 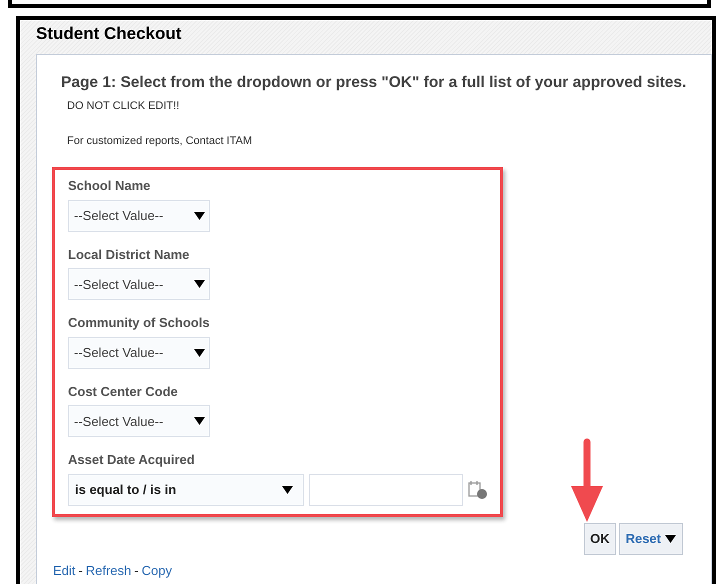 What do you see at coordinates (157, 570) in the screenshot?
I see `action-link: Copy` at bounding box center [157, 570].